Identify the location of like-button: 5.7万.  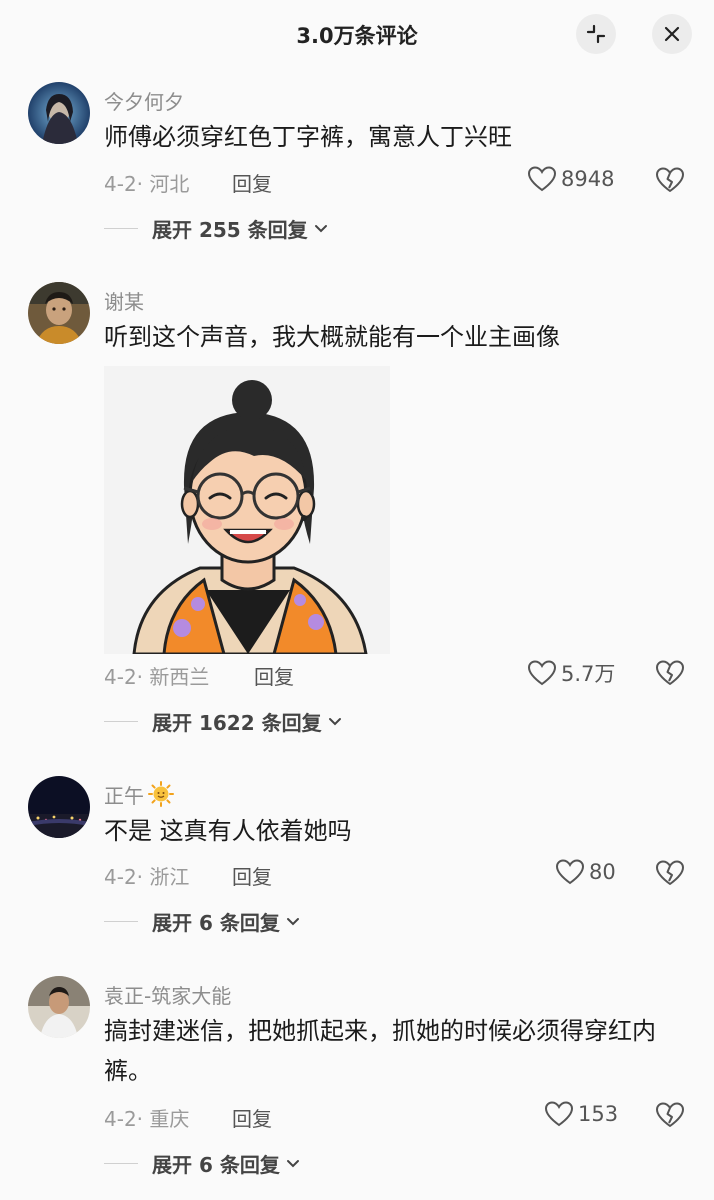
(571, 673).